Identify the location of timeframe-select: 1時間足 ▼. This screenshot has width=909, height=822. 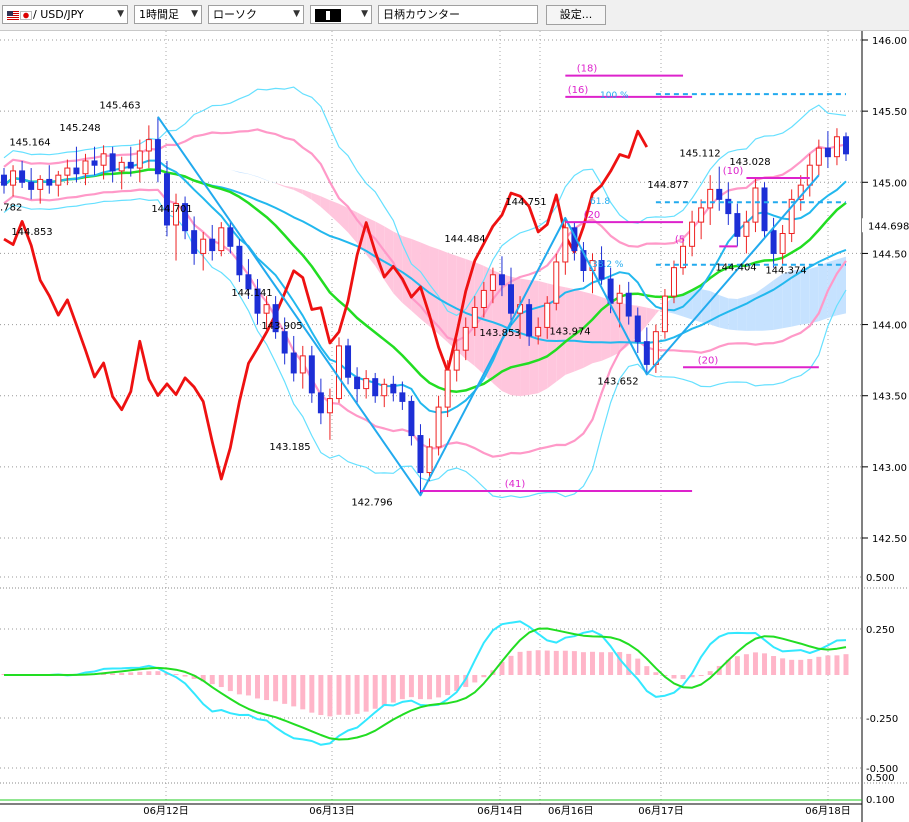
(168, 14).